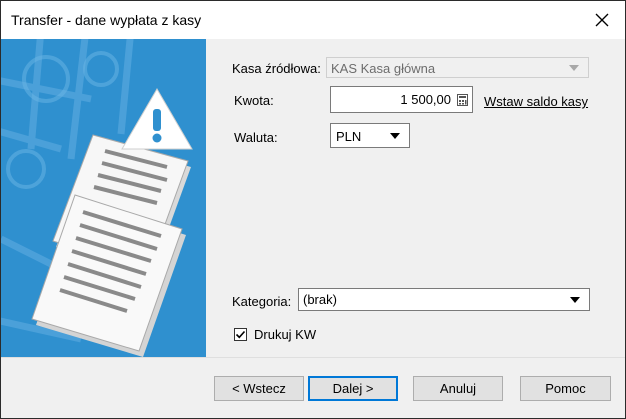 The width and height of the screenshot is (626, 419). What do you see at coordinates (349, 136) in the screenshot?
I see `currency-value: PLN` at bounding box center [349, 136].